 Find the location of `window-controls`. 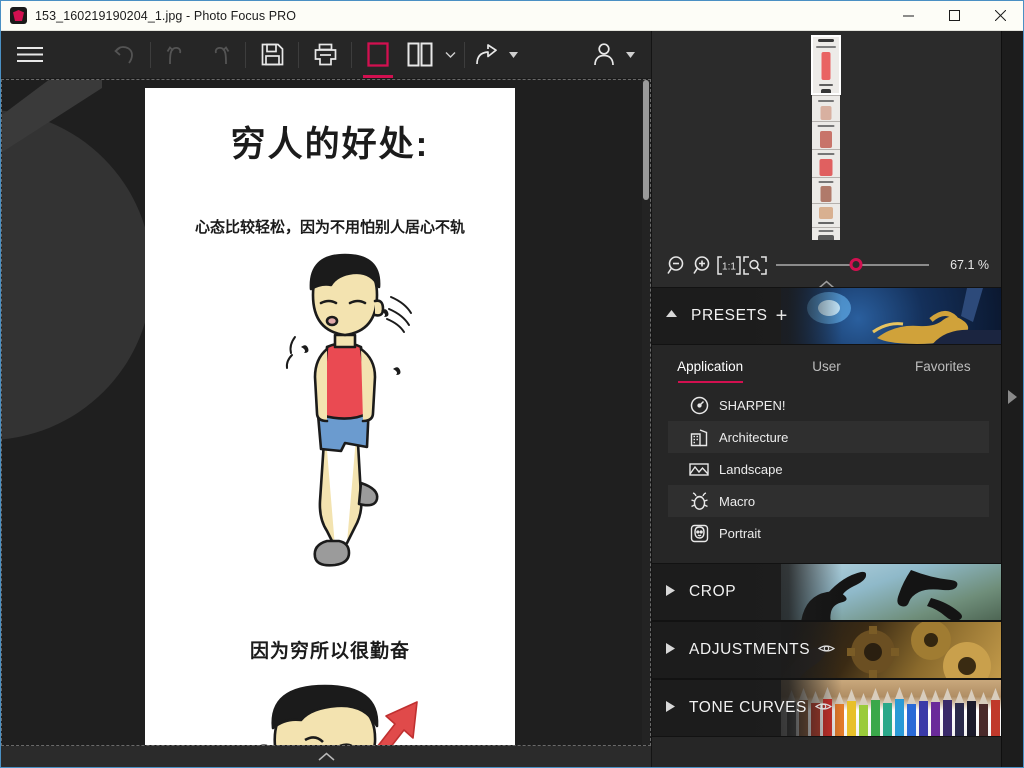

window-controls is located at coordinates (954, 16).